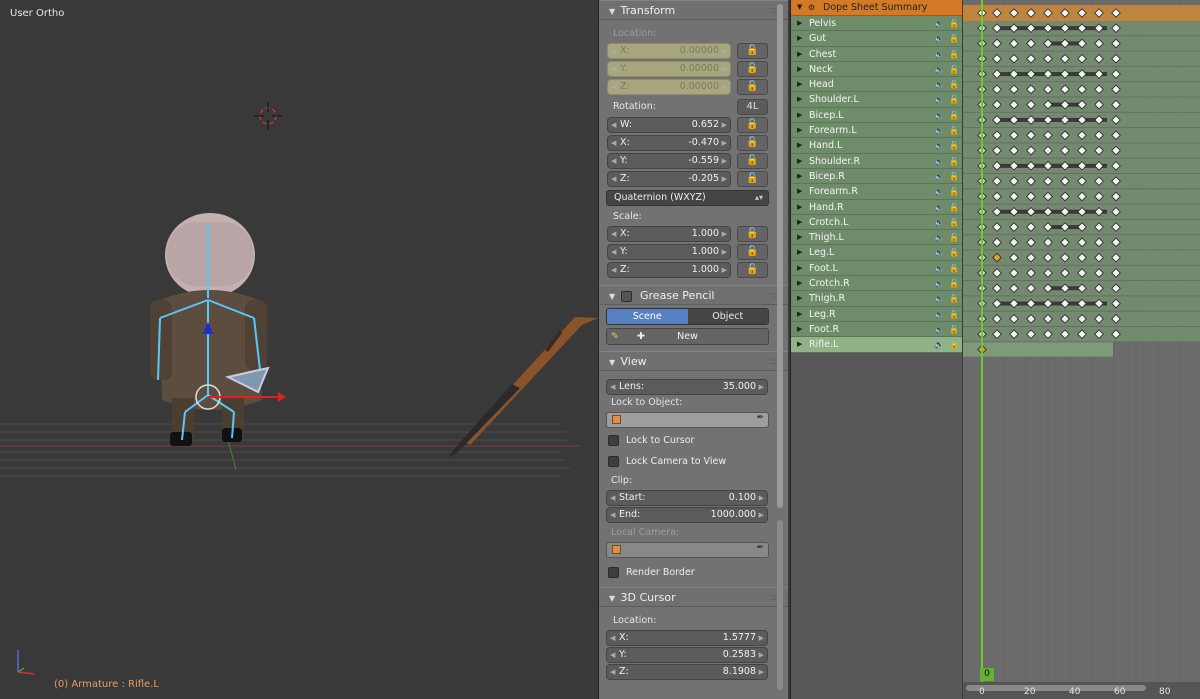  Describe the element at coordinates (876, 85) in the screenshot. I see `channel-row: ▶ Head 🔈 🔓` at that location.